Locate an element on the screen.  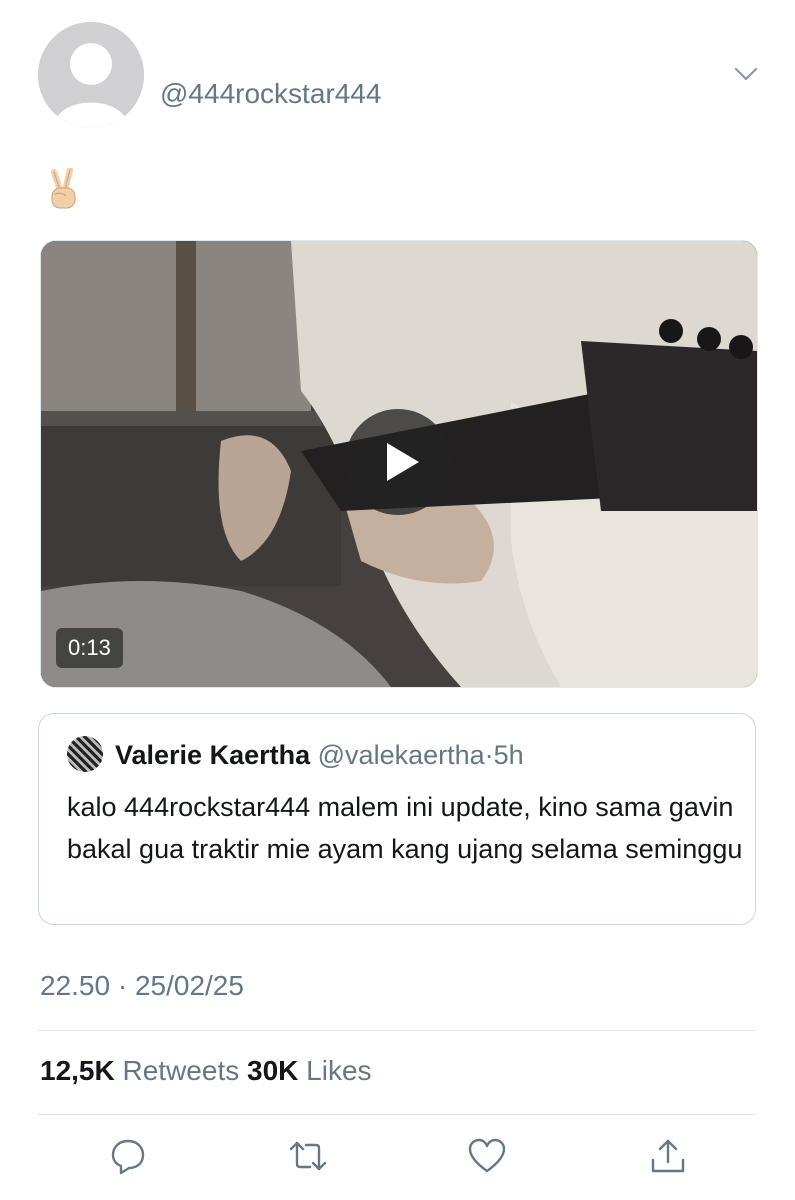
share-icon is located at coordinates (668, 1156).